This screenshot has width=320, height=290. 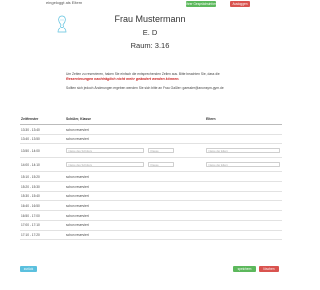 I want to click on row-time: 16:50 - 17:00, so click(x=30, y=215).